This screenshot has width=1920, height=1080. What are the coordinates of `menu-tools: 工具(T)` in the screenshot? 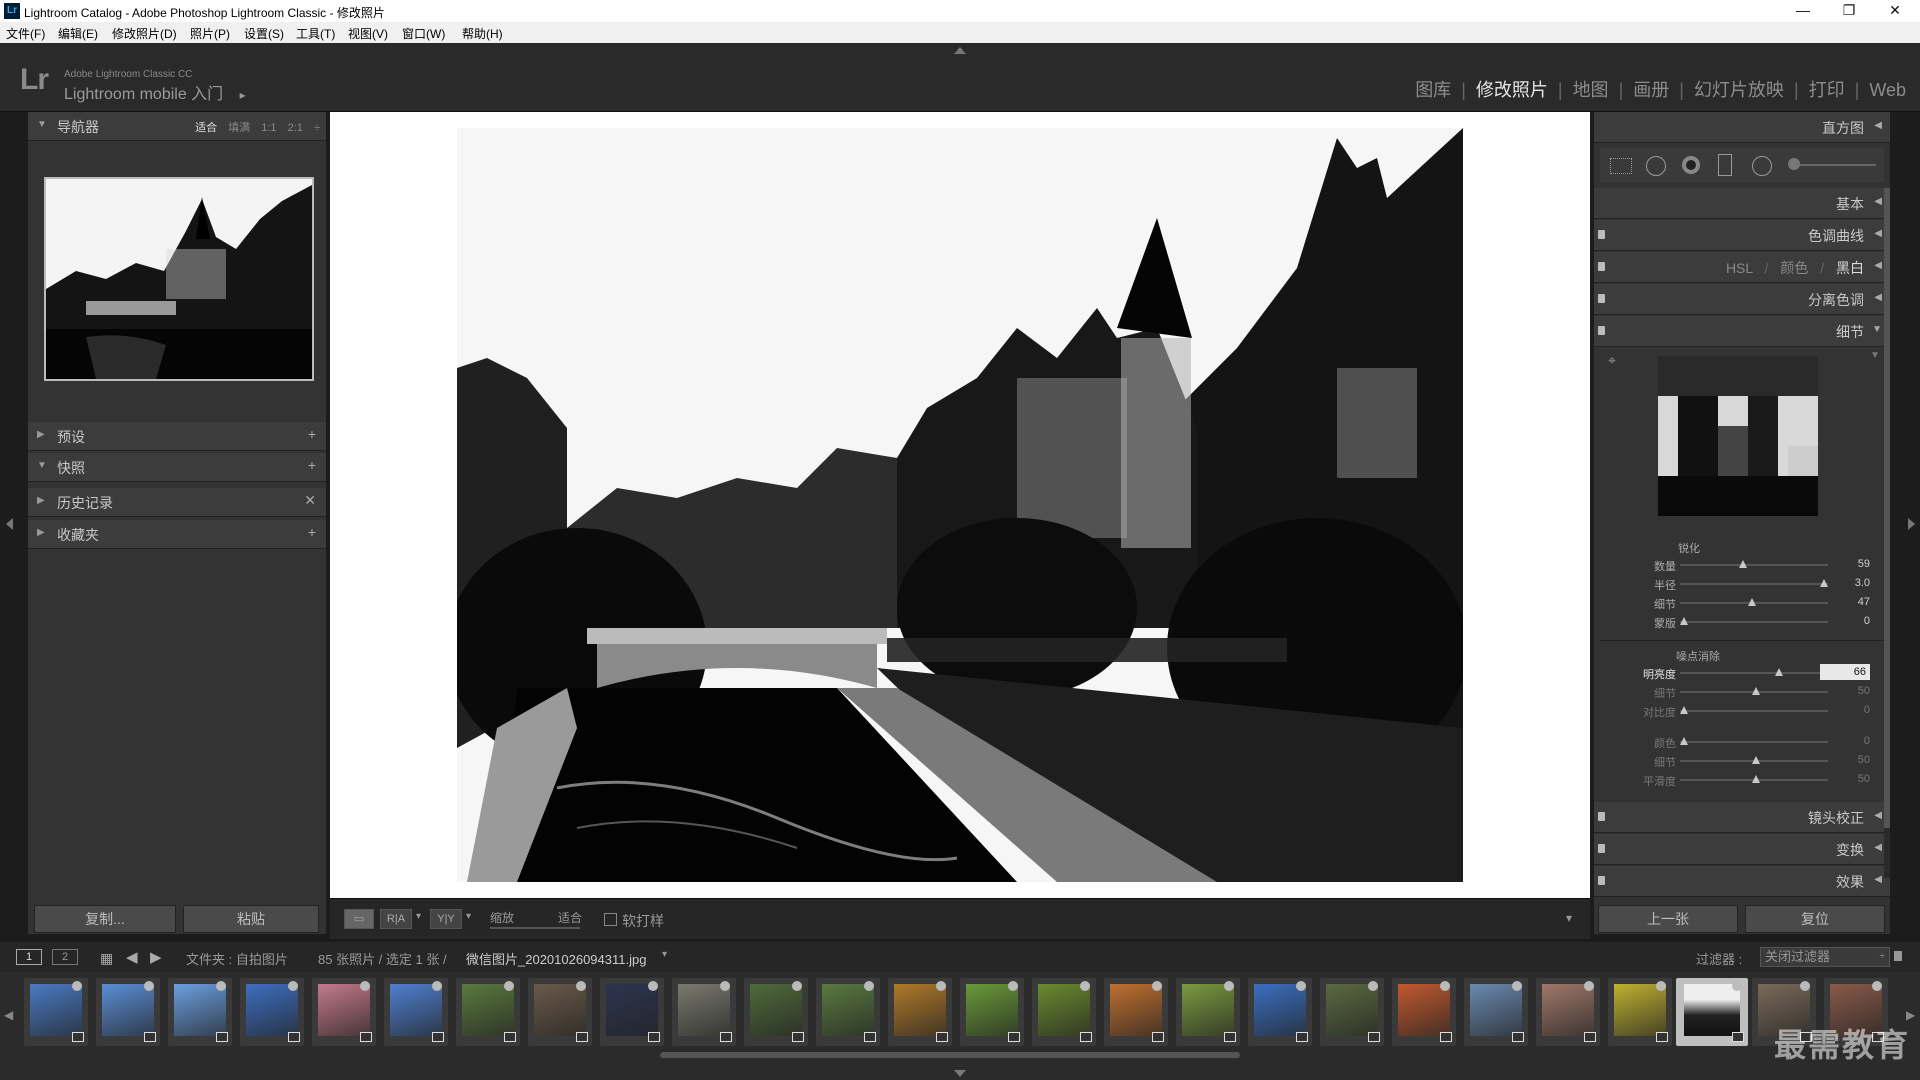 It's located at (315, 33).